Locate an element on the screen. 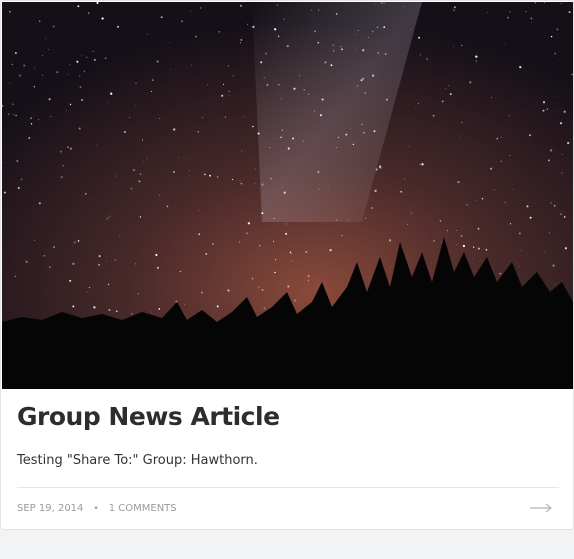 The width and height of the screenshot is (574, 559). article-meta: SEP 19, 2014 • 1 COMMENTS is located at coordinates (97, 508).